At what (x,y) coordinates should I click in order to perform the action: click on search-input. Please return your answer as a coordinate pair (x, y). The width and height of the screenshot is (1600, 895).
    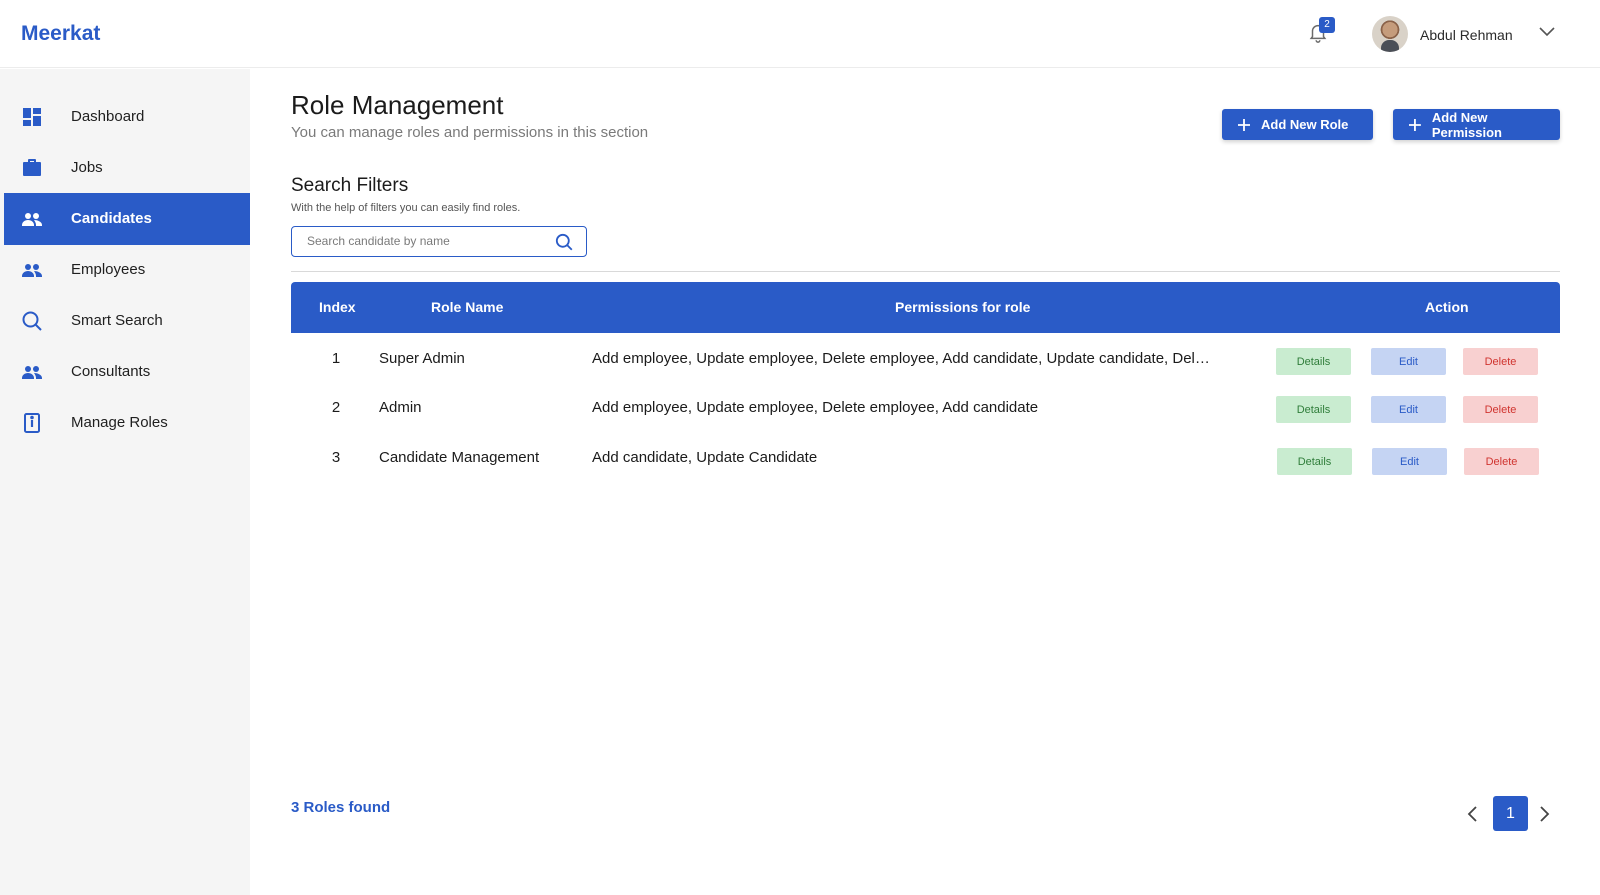
    Looking at the image, I should click on (427, 241).